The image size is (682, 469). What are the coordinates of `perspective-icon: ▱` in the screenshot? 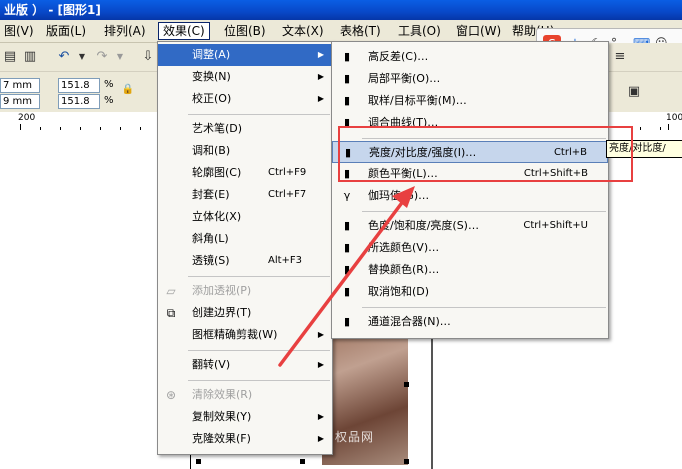 It's located at (171, 291).